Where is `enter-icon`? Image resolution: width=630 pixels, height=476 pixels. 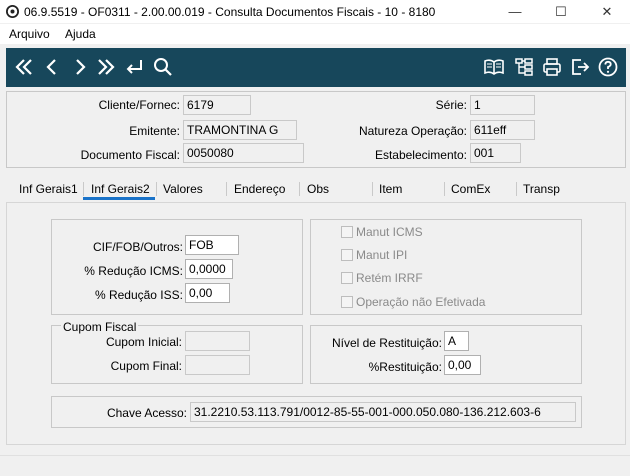
enter-icon is located at coordinates (134, 67).